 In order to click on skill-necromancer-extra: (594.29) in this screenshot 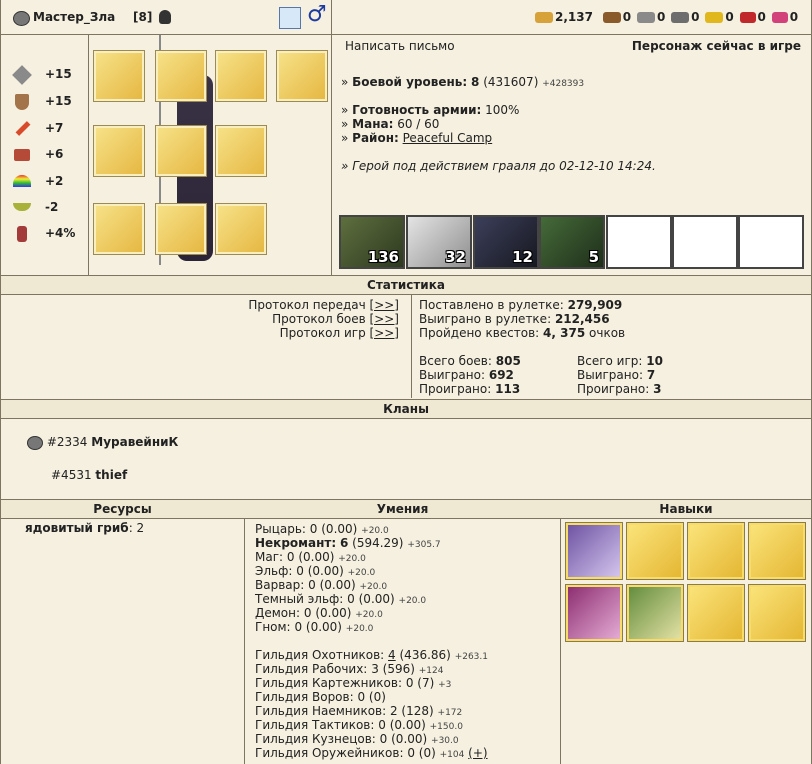, I will do `click(378, 543)`.